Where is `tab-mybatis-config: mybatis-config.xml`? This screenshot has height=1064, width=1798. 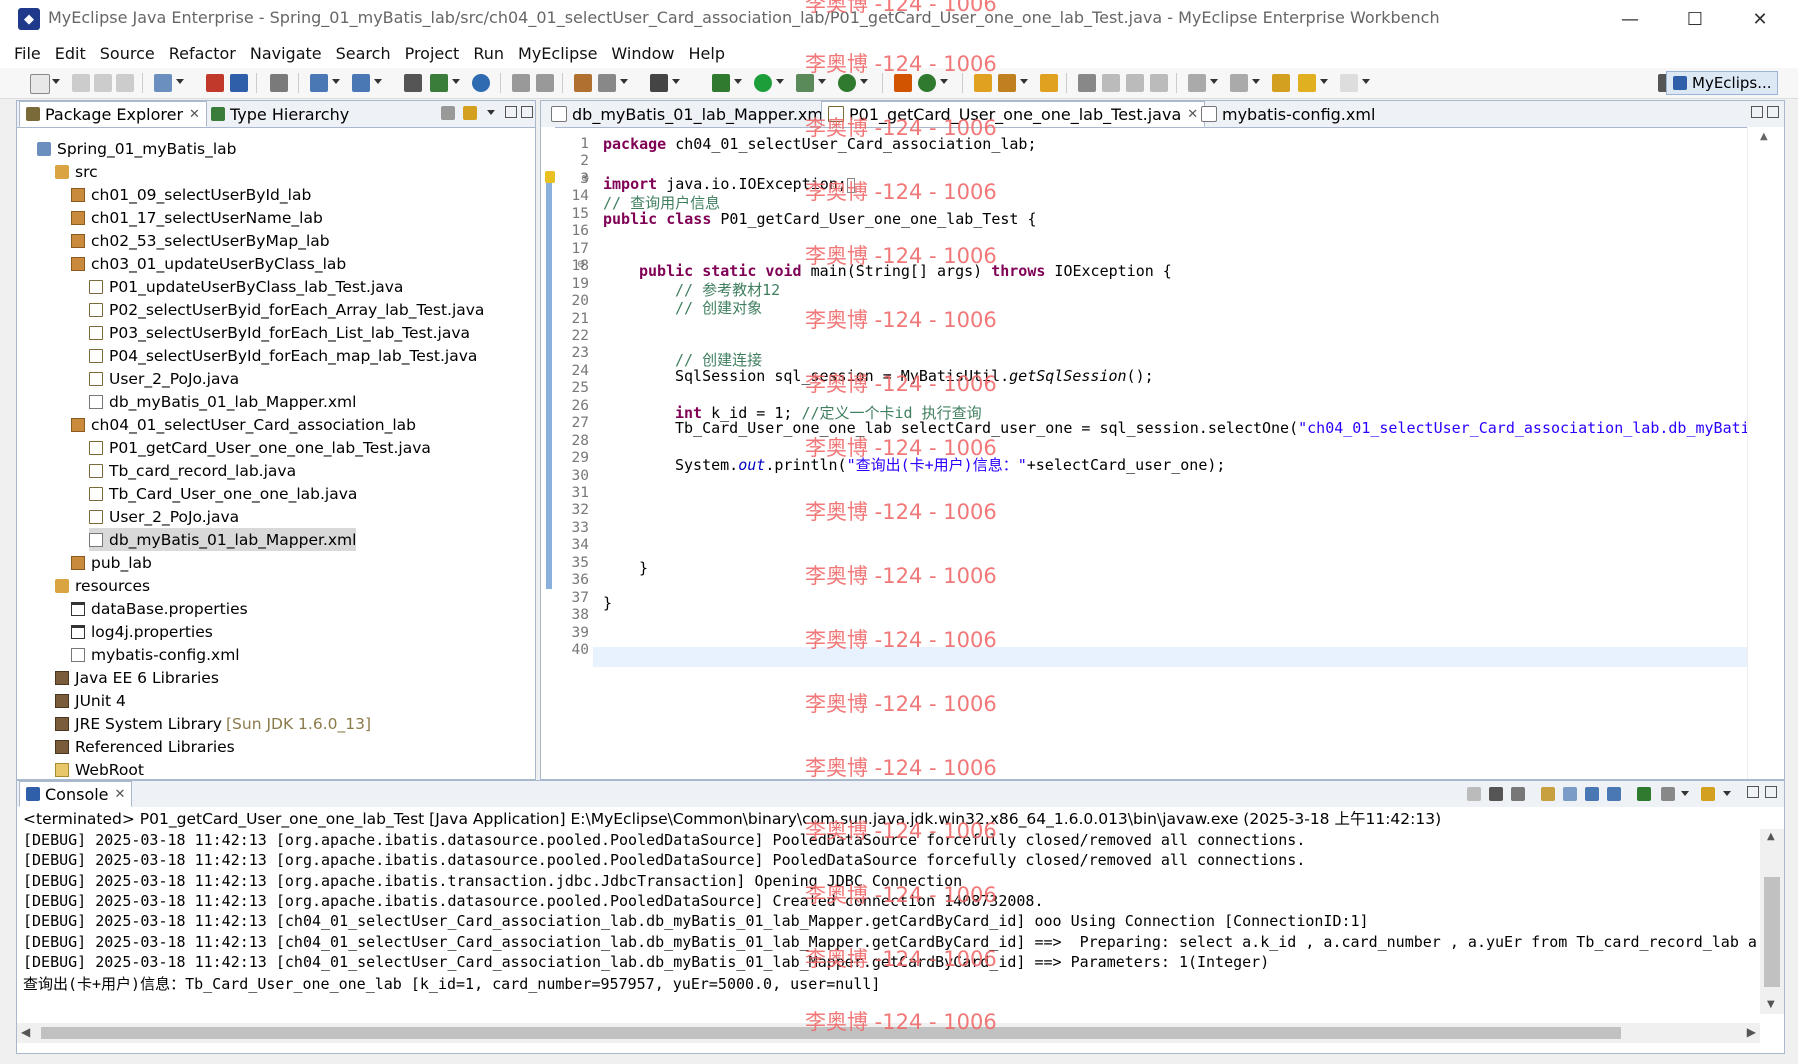 tab-mybatis-config: mybatis-config.xml is located at coordinates (1288, 114).